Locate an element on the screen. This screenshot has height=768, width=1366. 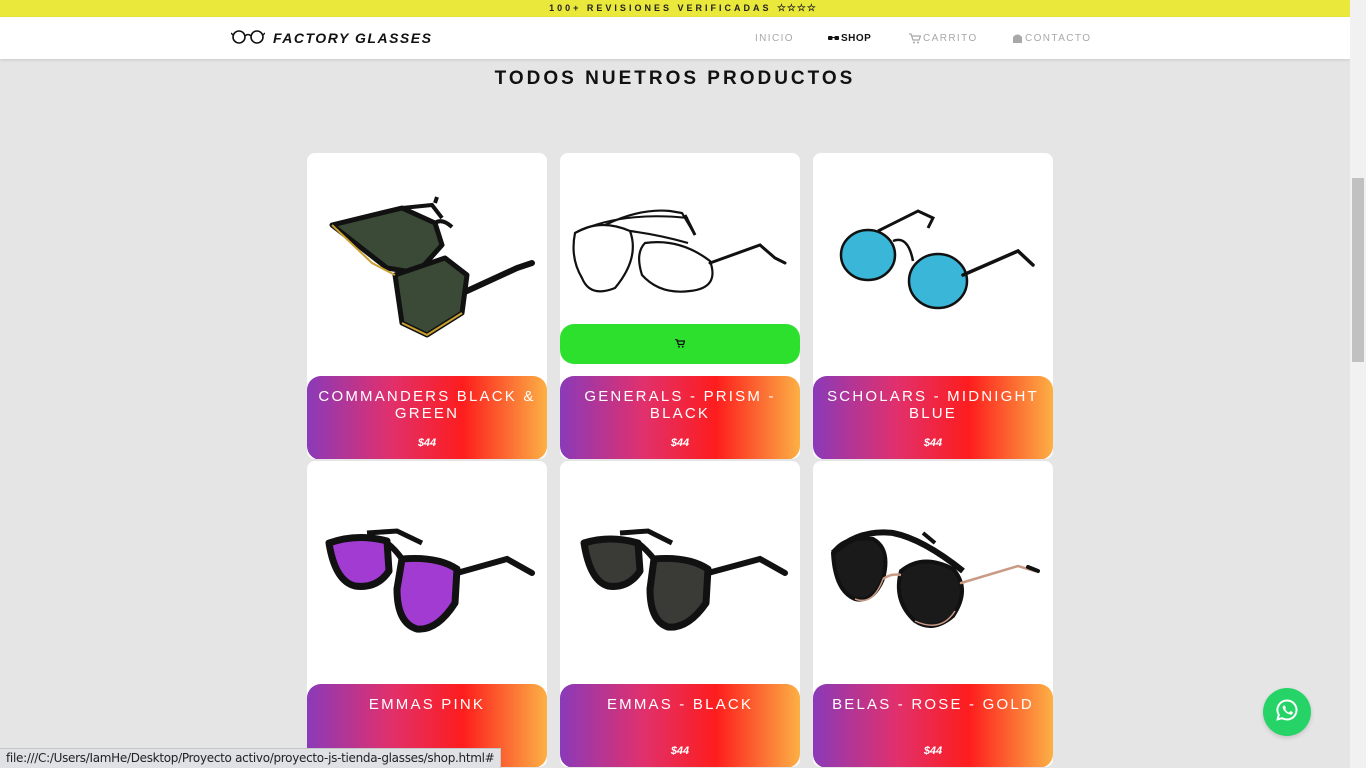
whatsapp-button is located at coordinates (1287, 712).